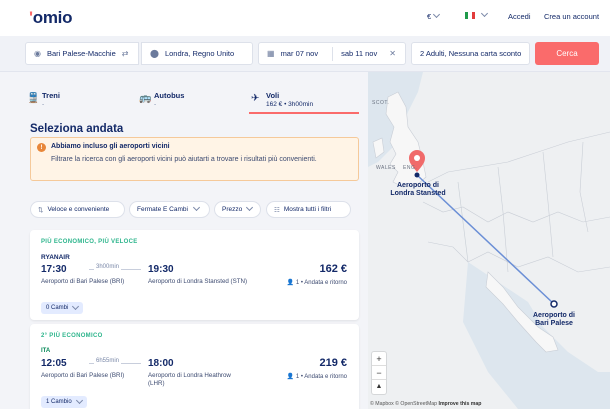 The image size is (610, 409). I want to click on arrival-time: 18:00, so click(161, 363).